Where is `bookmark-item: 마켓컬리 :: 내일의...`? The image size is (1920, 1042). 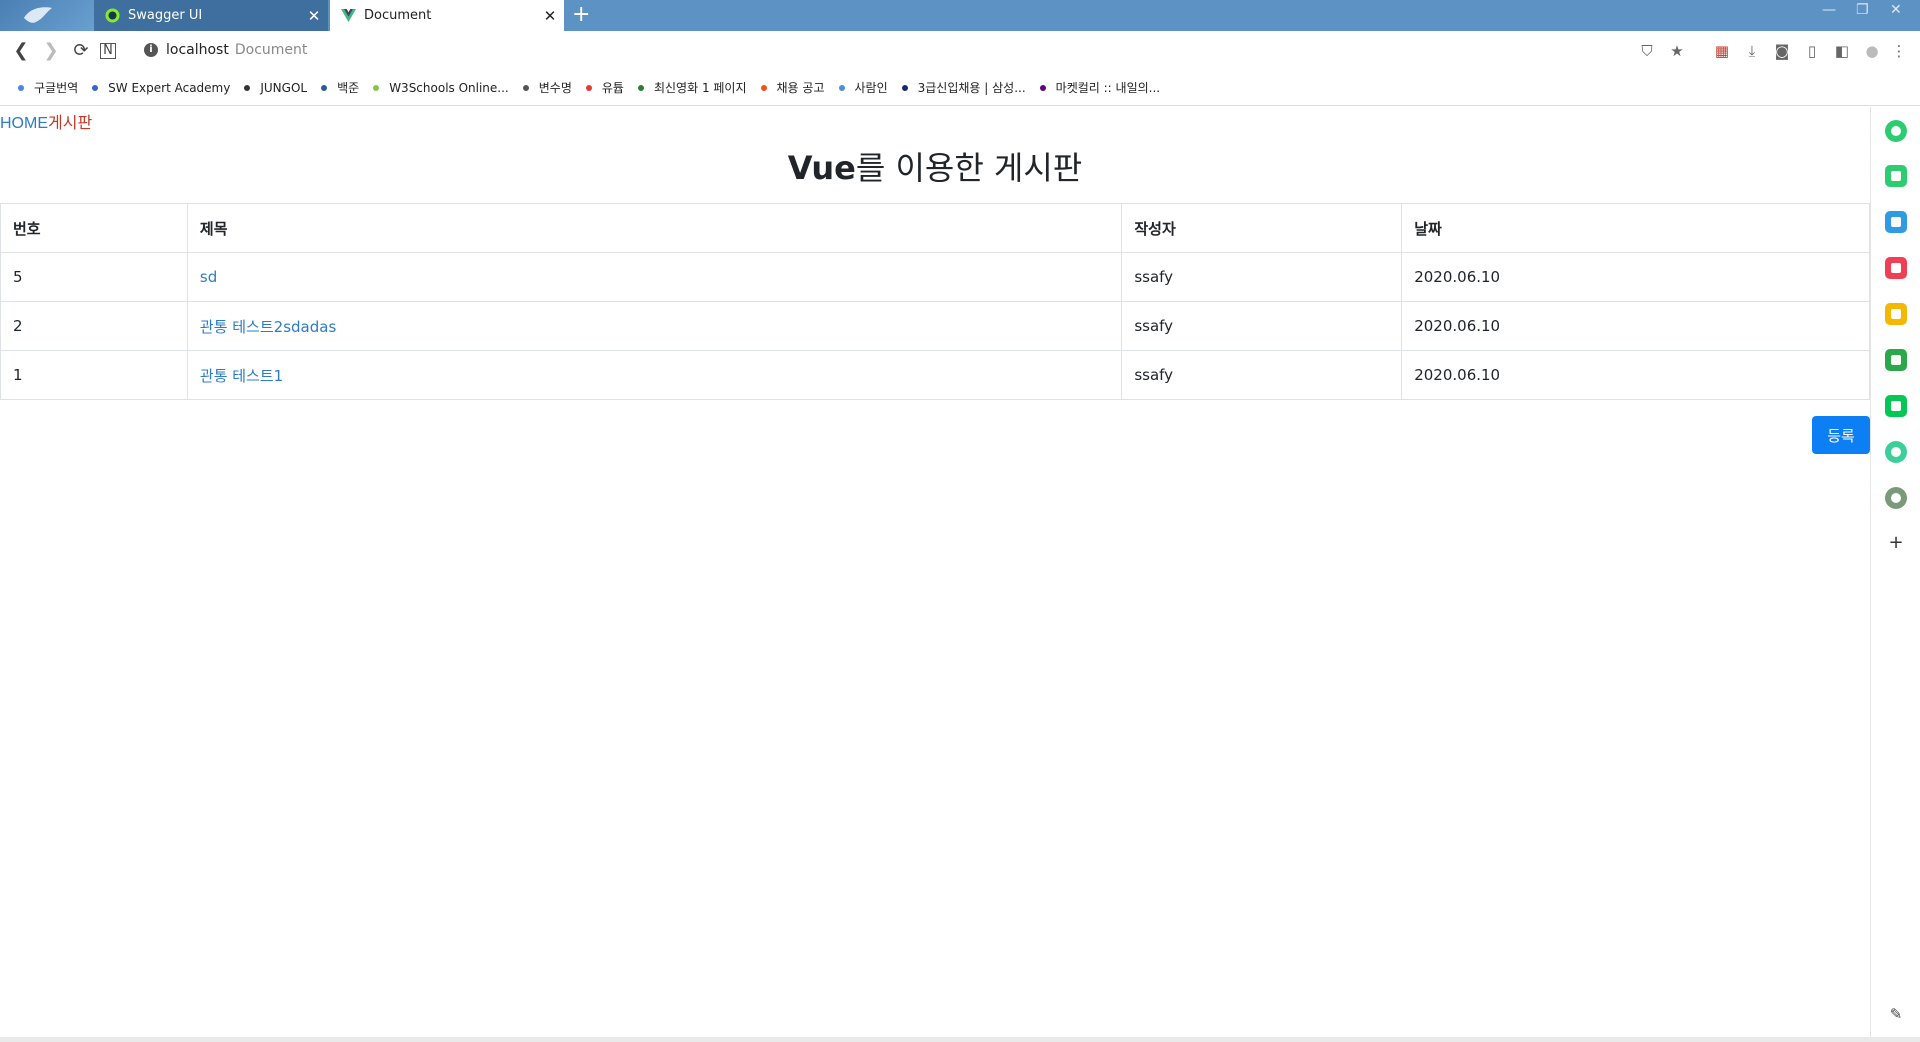
bookmark-item: 마켓컬리 :: 내일의... is located at coordinates (1100, 87).